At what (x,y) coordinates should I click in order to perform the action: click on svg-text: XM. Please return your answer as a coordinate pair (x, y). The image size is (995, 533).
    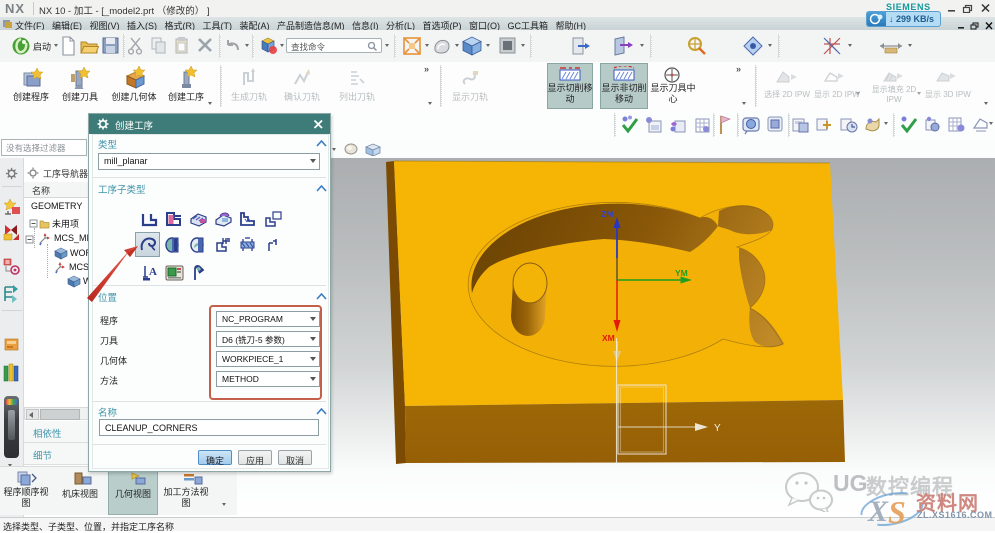
    Looking at the image, I should click on (608, 338).